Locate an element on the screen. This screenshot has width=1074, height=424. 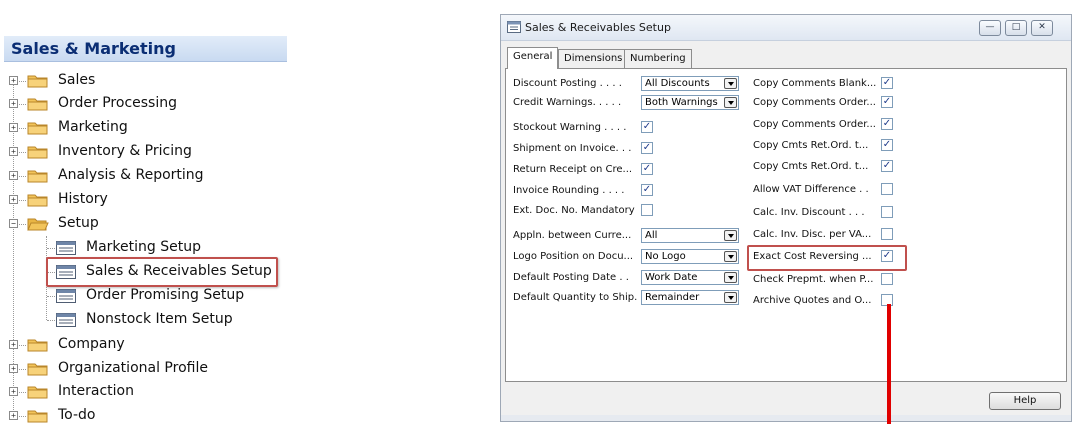
field-label-default-posting-date: Default Posting Date . . is located at coordinates (571, 277).